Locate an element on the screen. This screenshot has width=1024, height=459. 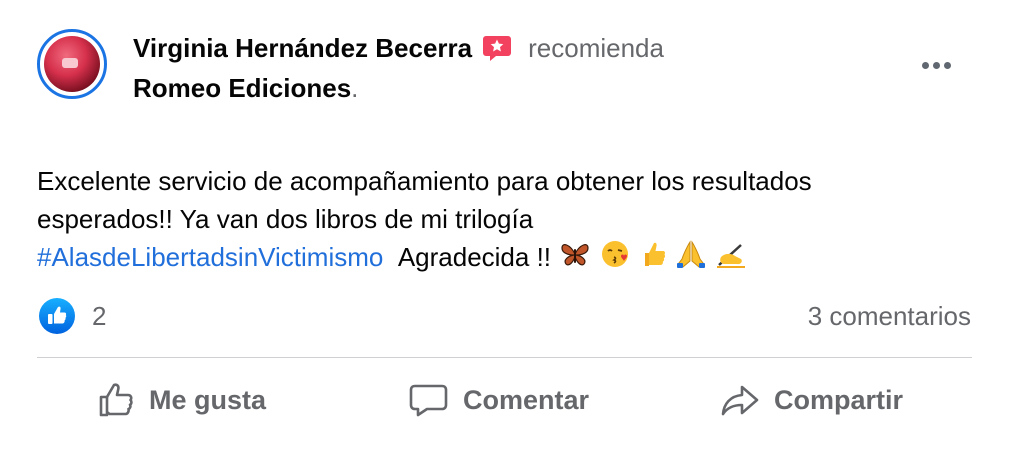
author-name-link: Virginia Hernández Becerra is located at coordinates (302, 48).